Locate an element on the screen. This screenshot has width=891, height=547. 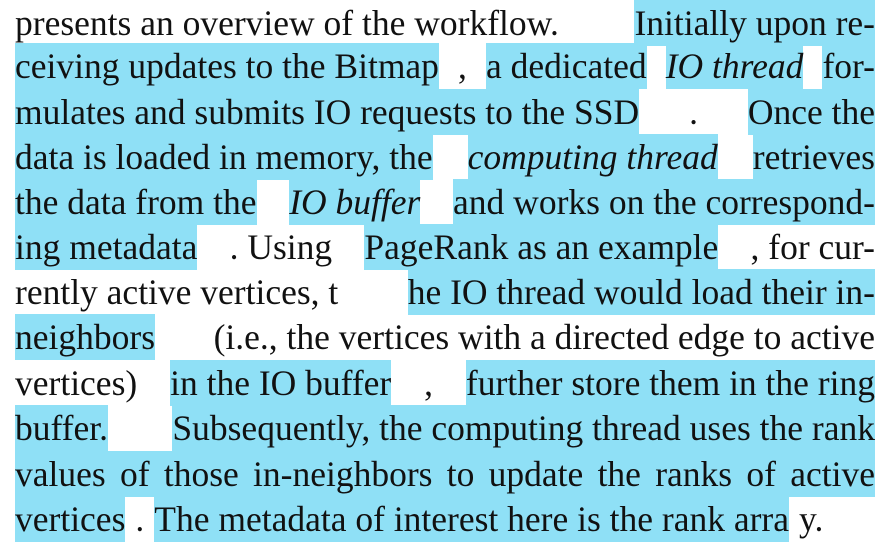
highlighted-text: neighbors is located at coordinates (85, 337).